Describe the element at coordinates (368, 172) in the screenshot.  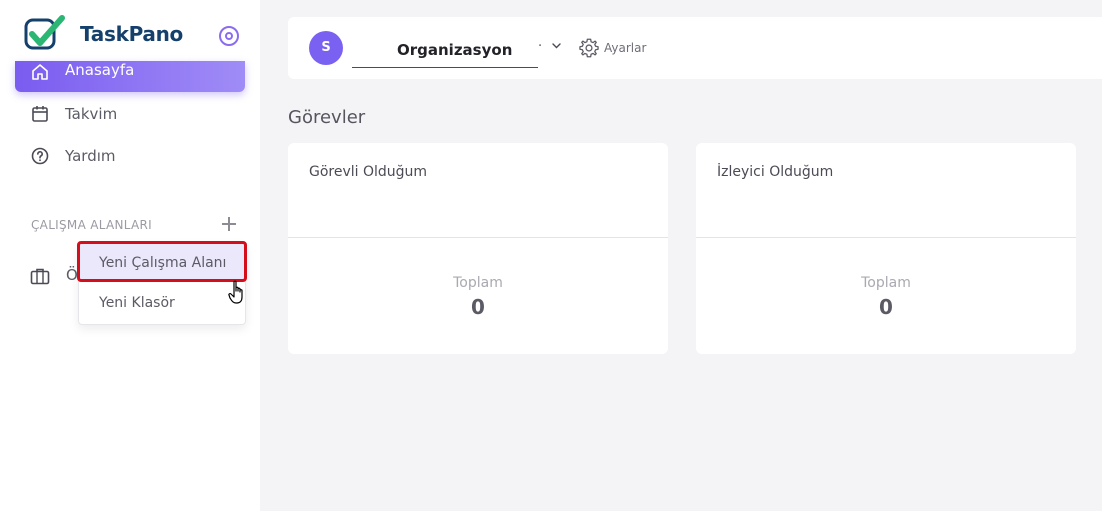
I see `card-title: Görevli Olduğum` at that location.